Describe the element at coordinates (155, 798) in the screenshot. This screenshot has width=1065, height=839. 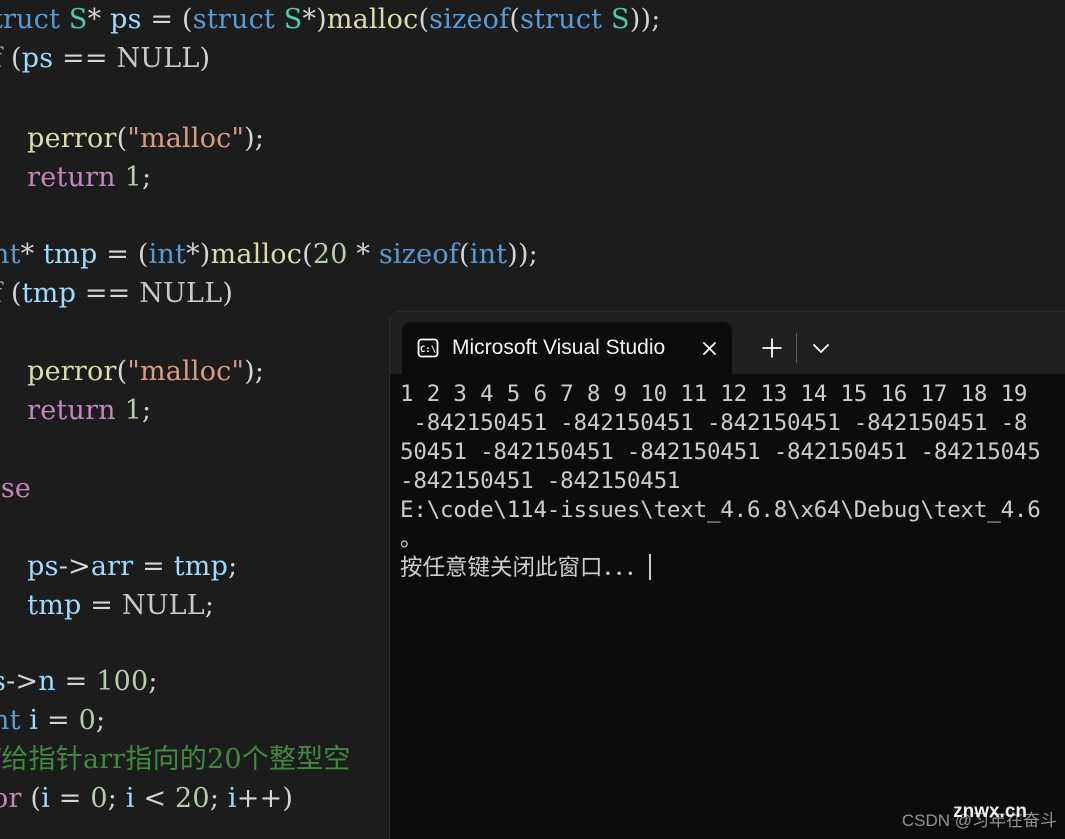
I see `code-token: <` at that location.